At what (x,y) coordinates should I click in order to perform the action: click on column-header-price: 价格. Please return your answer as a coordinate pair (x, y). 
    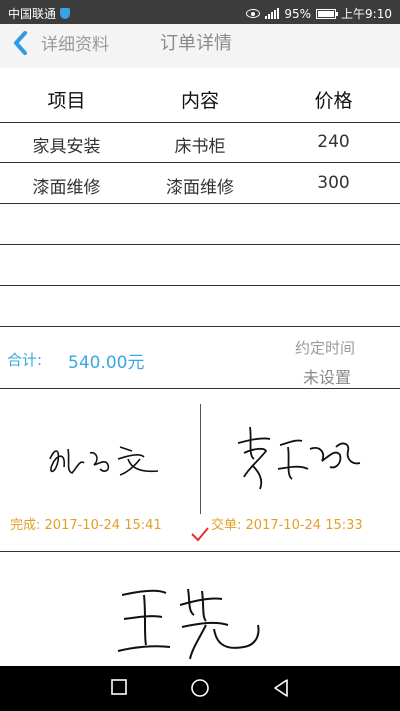
    Looking at the image, I should click on (333, 101).